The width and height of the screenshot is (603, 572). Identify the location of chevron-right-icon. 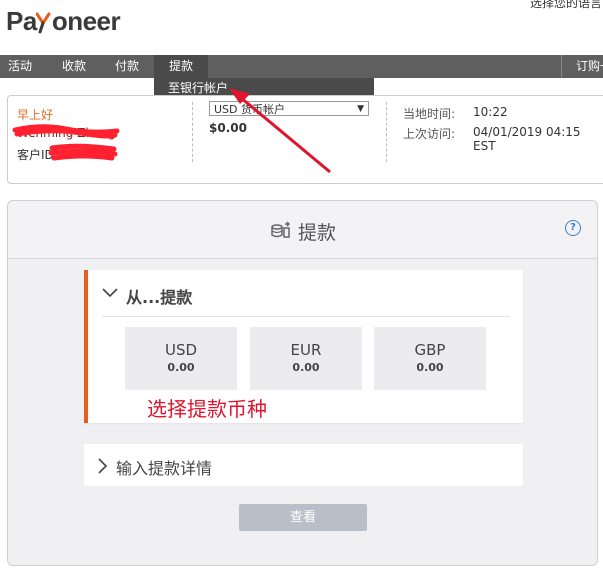
(103, 466).